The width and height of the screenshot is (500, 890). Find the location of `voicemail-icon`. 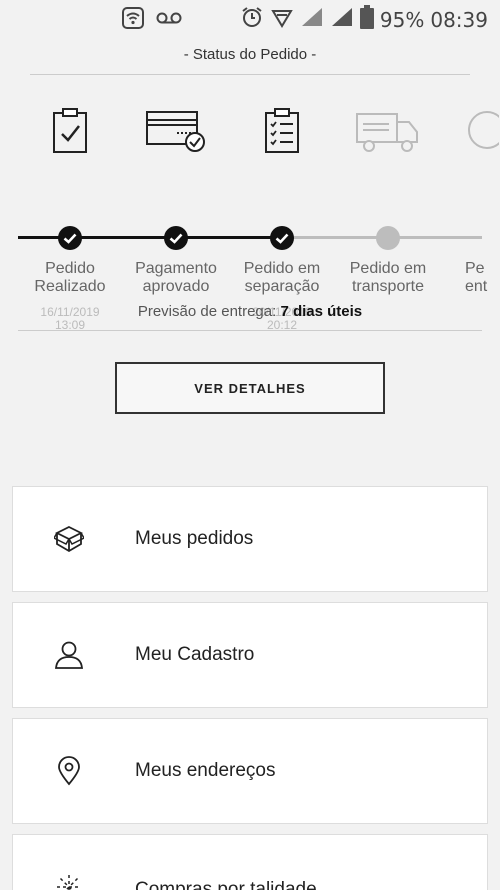

voicemail-icon is located at coordinates (169, 20).